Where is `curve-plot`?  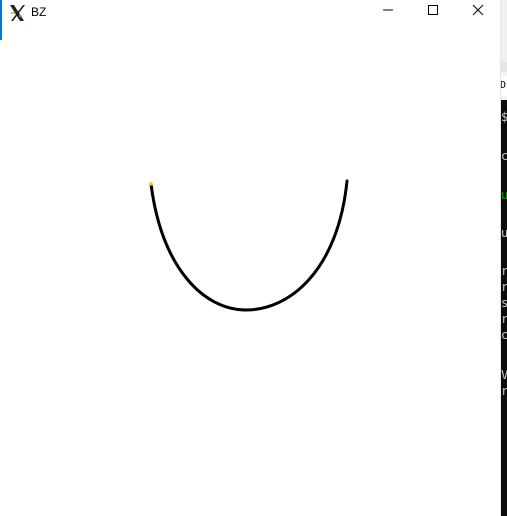
curve-plot is located at coordinates (249, 245).